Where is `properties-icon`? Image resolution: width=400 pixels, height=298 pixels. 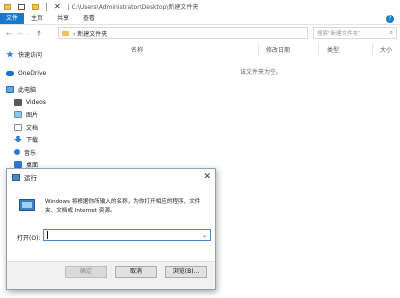
properties-icon is located at coordinates (21, 6).